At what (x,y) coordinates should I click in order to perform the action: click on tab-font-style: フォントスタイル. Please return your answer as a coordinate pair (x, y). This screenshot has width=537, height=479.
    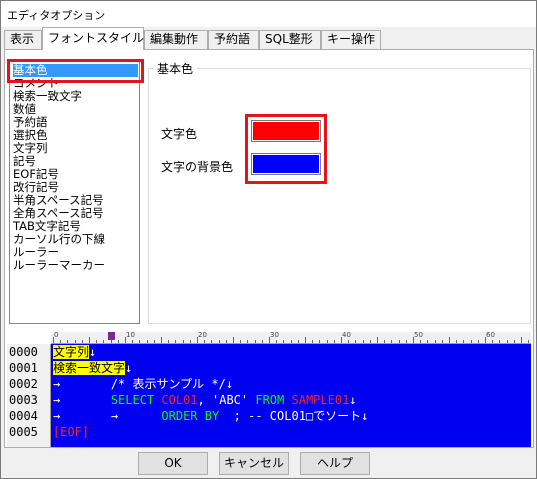
    Looking at the image, I should click on (93, 38).